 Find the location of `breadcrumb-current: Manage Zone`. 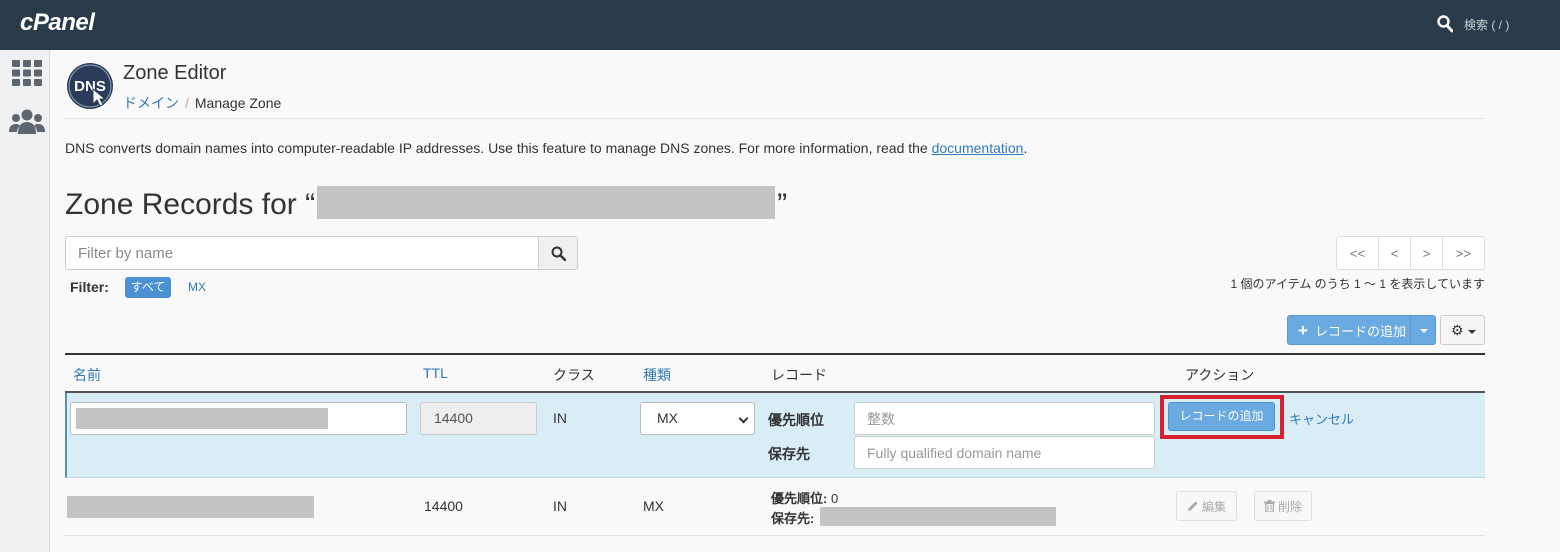

breadcrumb-current: Manage Zone is located at coordinates (238, 103).